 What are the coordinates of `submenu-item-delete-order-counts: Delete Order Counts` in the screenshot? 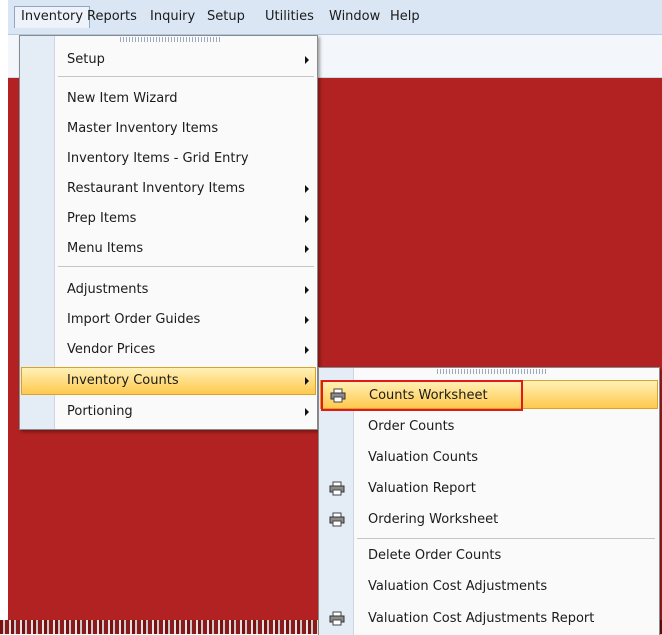 It's located at (489, 555).